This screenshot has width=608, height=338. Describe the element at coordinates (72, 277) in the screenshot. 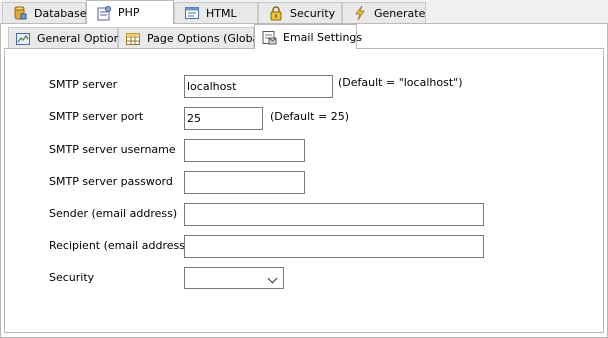

I see `security-label: Security` at that location.